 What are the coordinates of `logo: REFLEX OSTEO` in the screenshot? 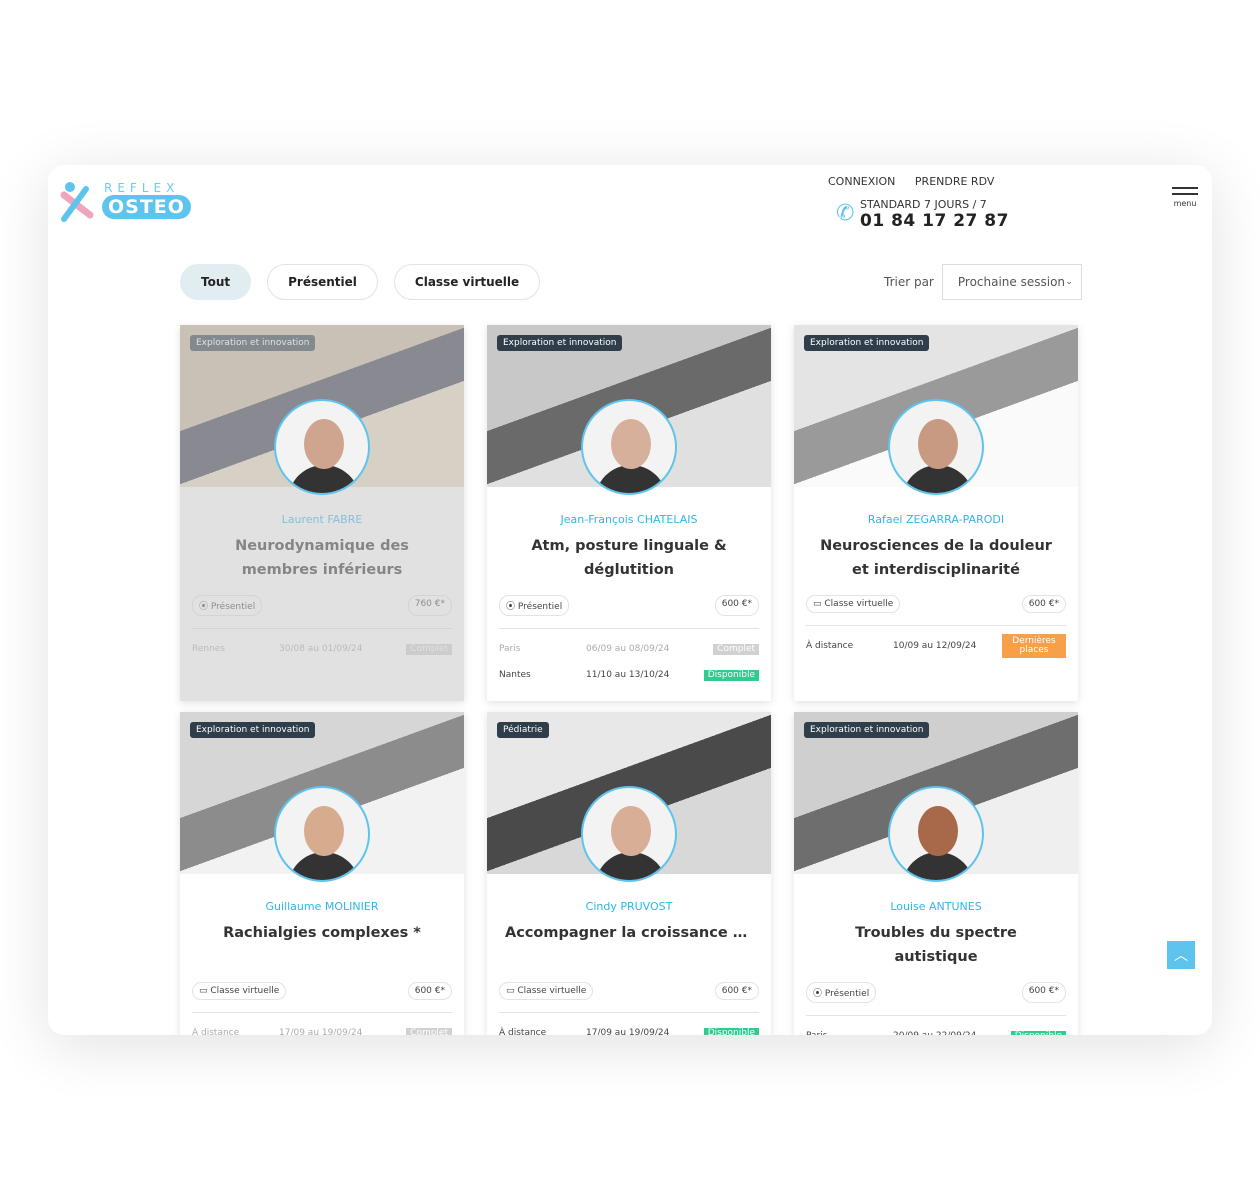 It's located at (123, 203).